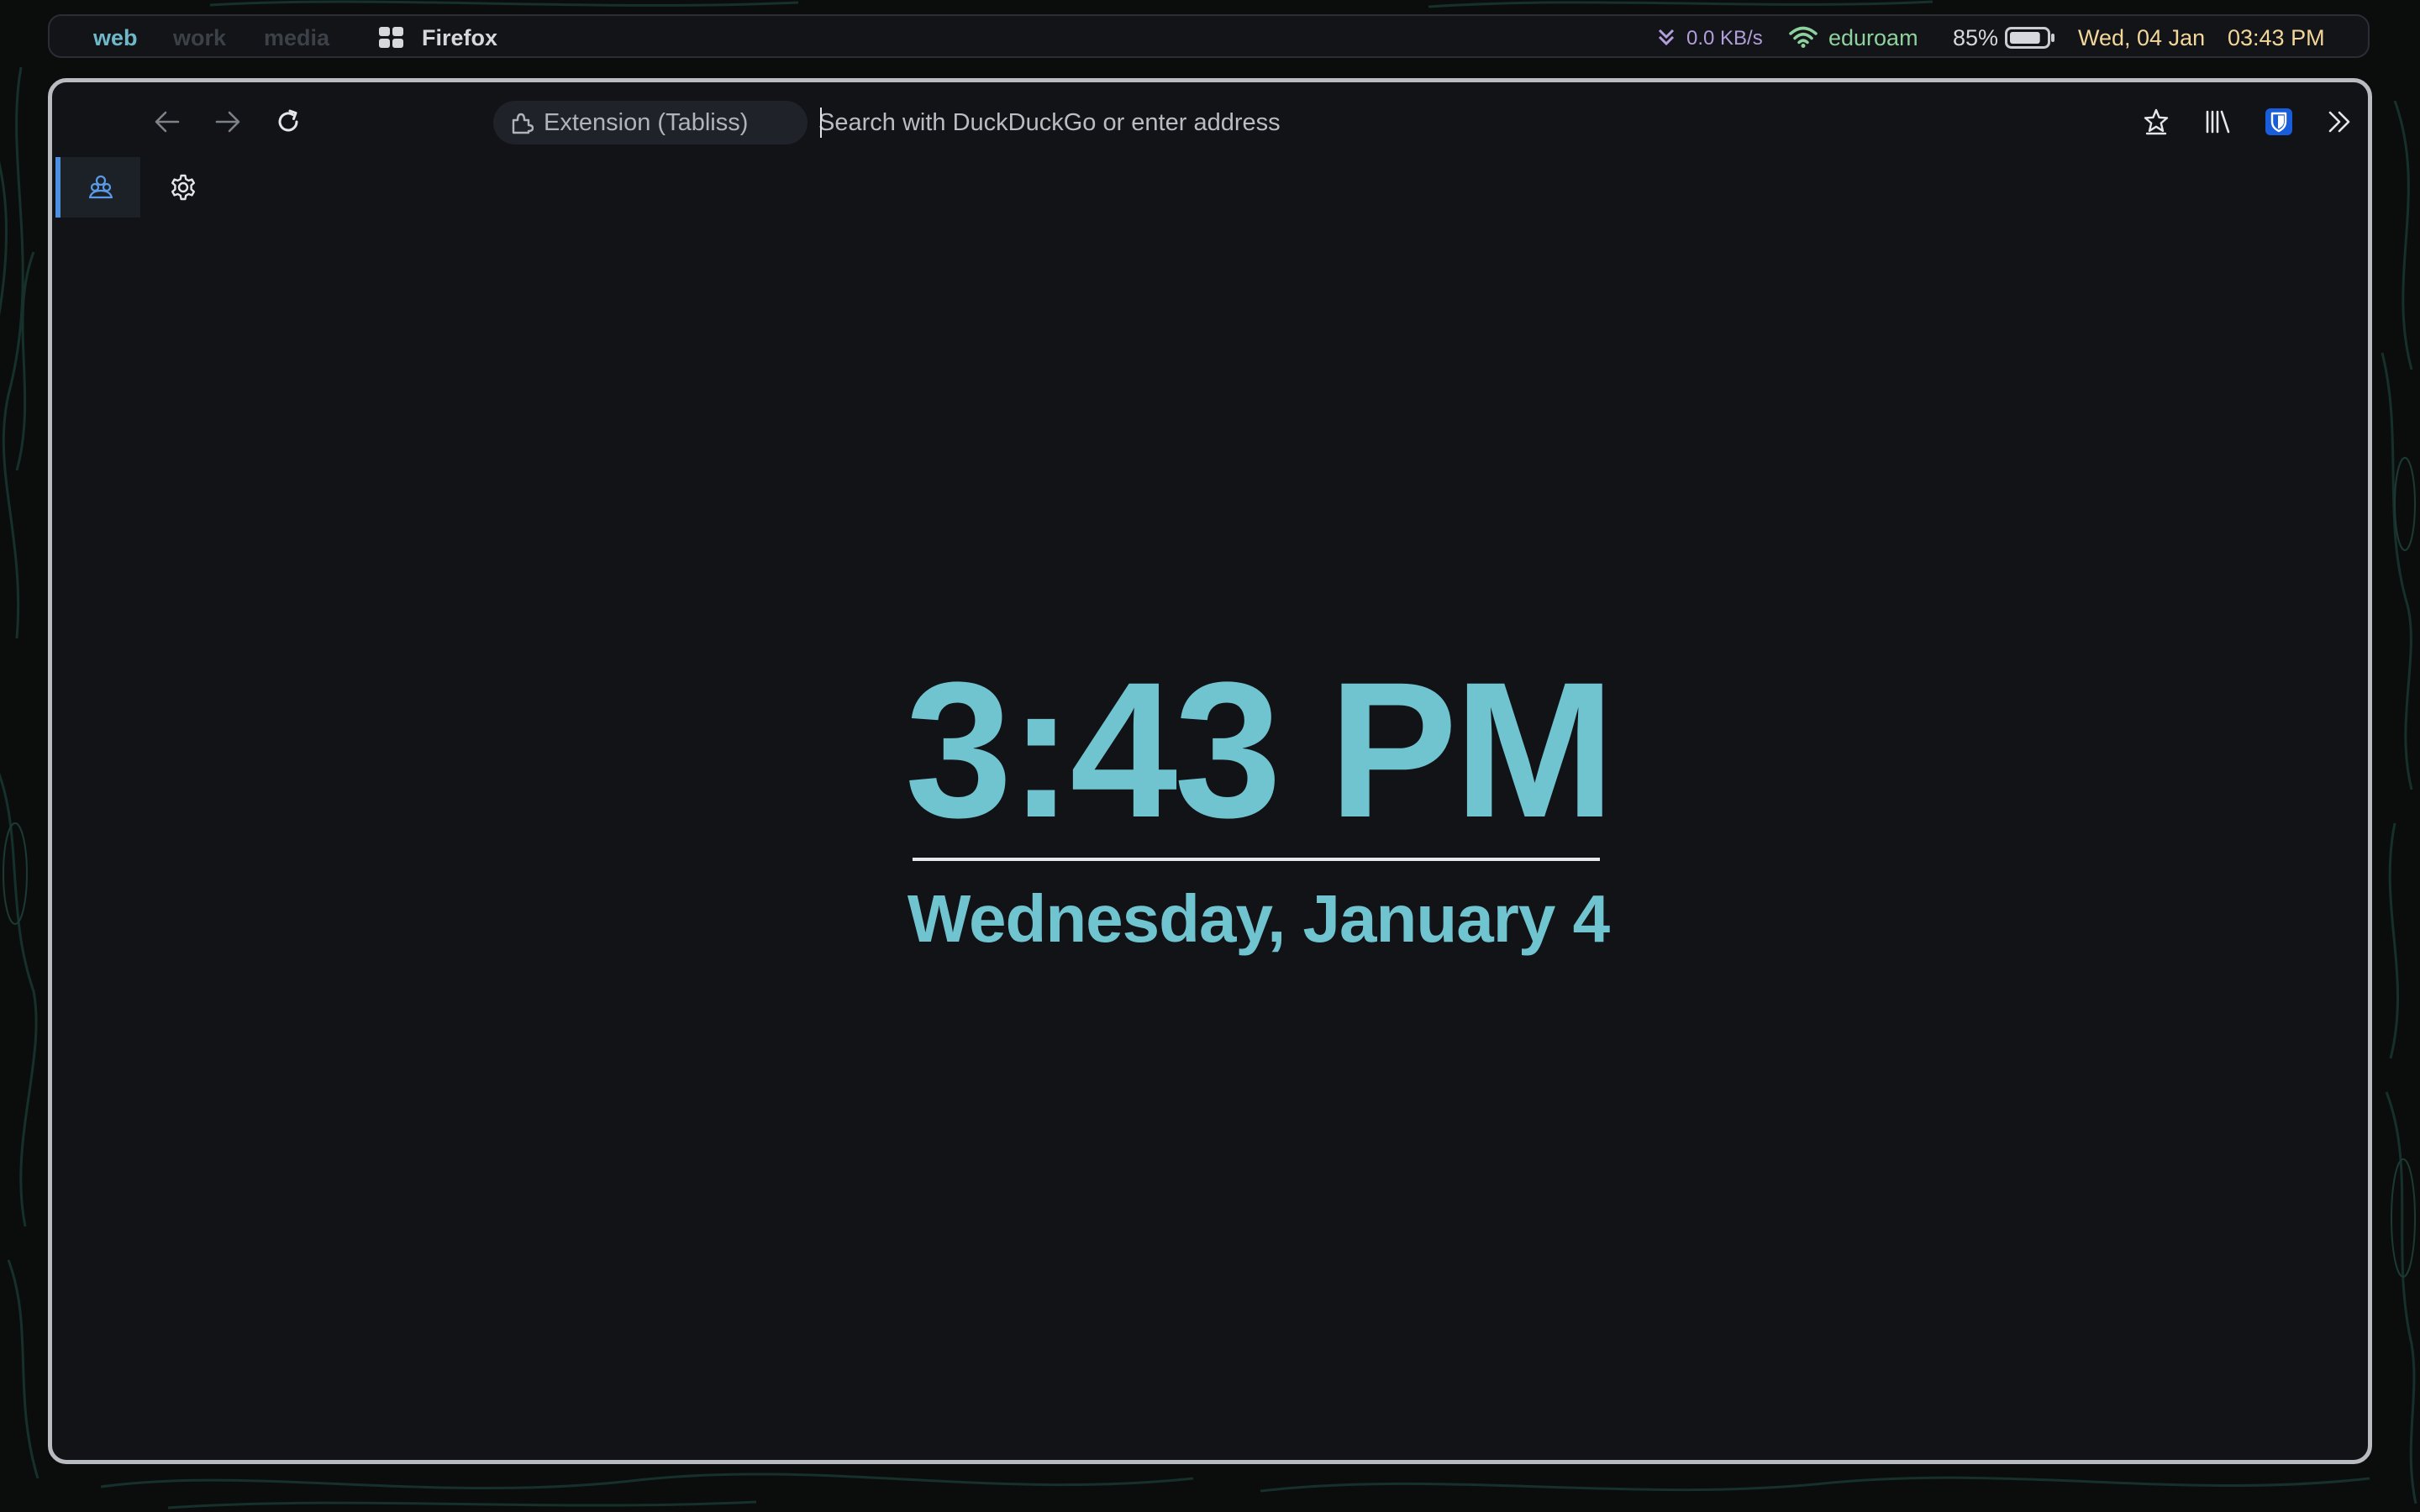 Image resolution: width=2420 pixels, height=1512 pixels. What do you see at coordinates (1256, 859) in the screenshot?
I see `clock-divider` at bounding box center [1256, 859].